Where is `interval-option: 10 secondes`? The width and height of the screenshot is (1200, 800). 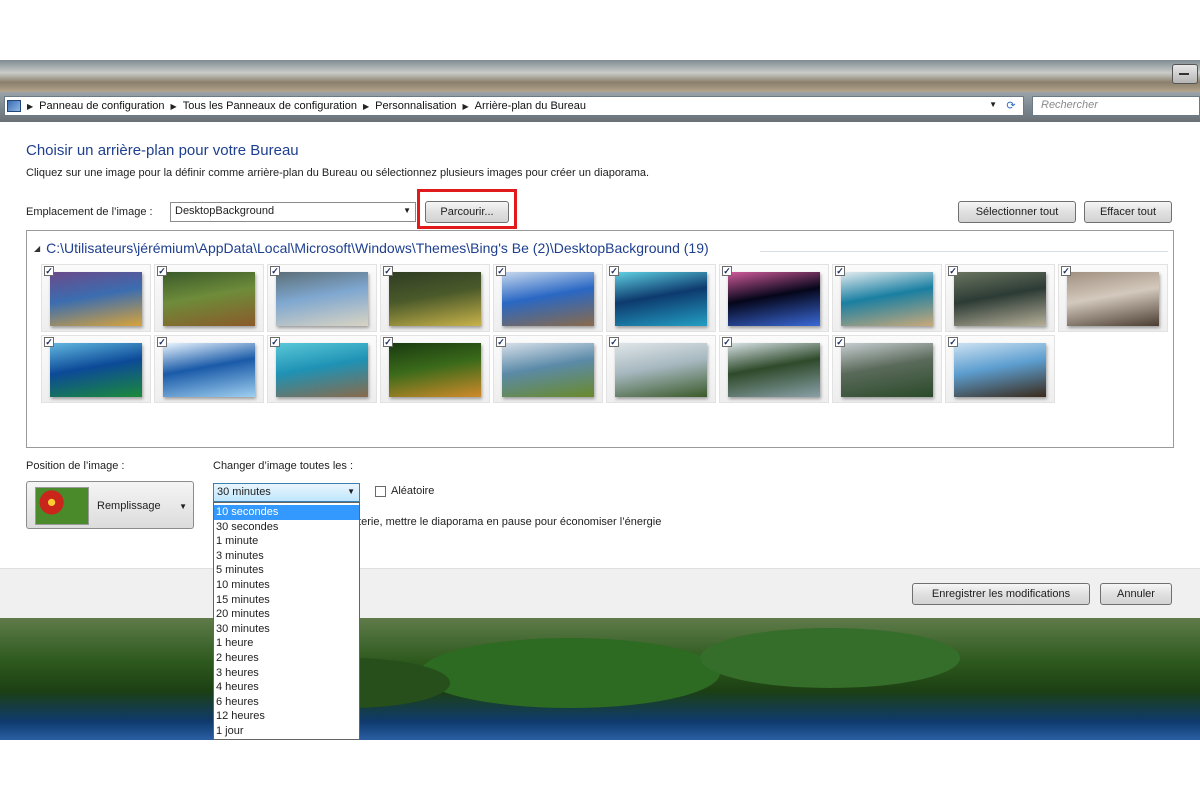
interval-option: 10 secondes is located at coordinates (286, 512).